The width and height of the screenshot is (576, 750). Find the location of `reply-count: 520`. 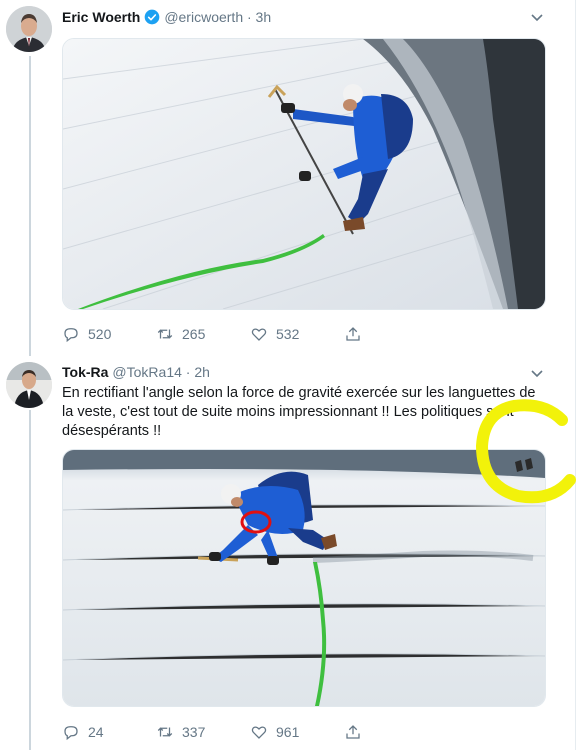

reply-count: 520 is located at coordinates (100, 334).